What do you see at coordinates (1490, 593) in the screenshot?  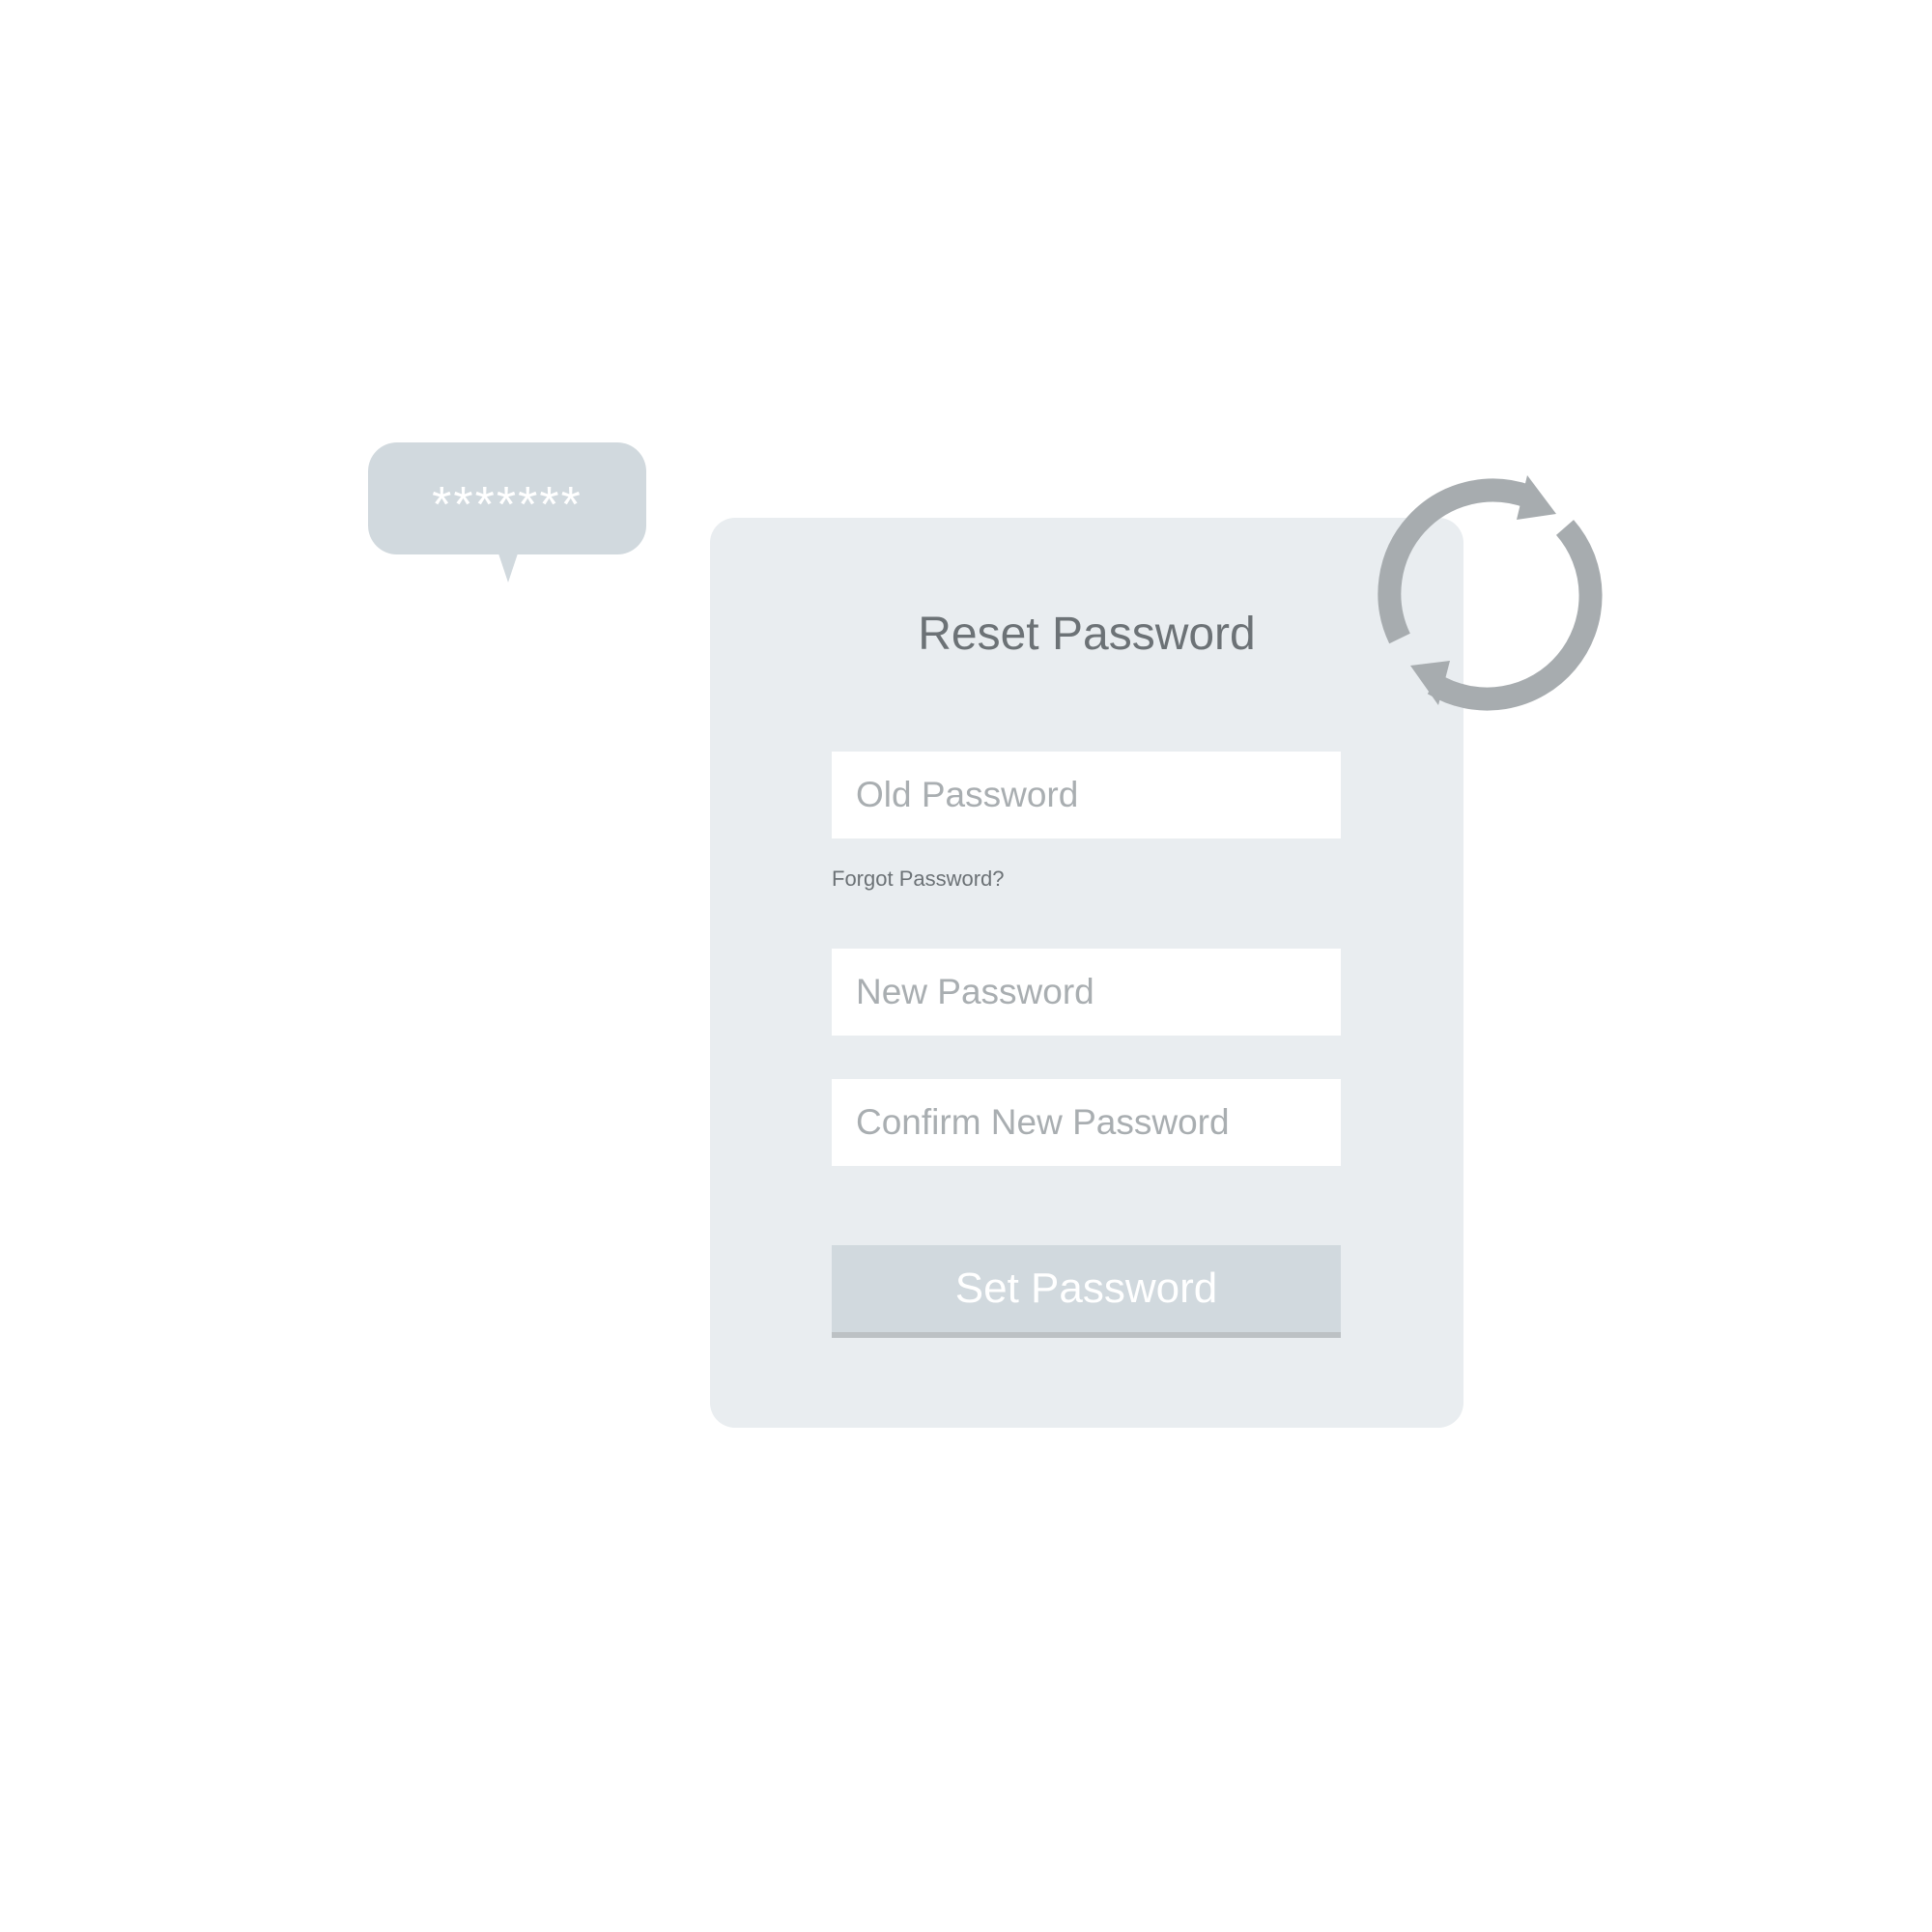 I see `refresh-icon` at bounding box center [1490, 593].